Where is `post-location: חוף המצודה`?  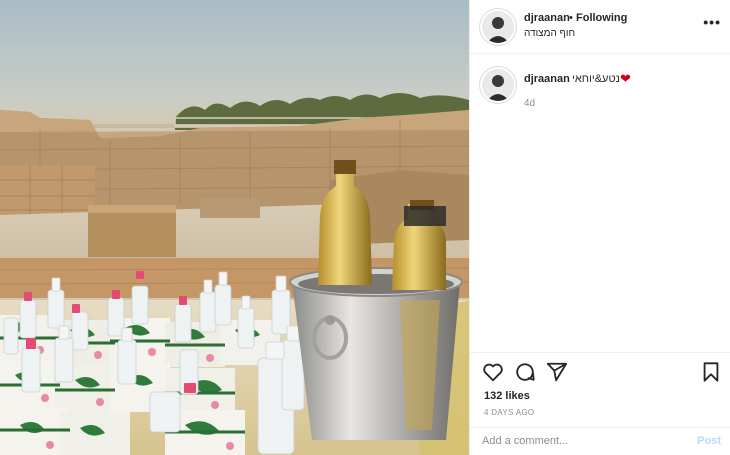
post-location: חוף המצודה is located at coordinates (549, 33).